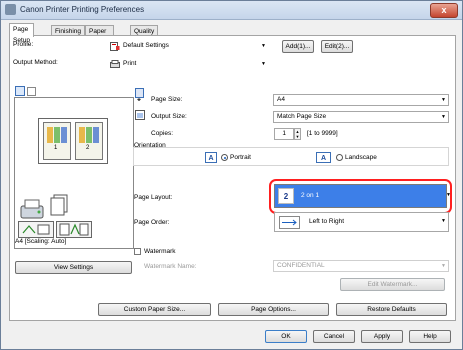 The image size is (463, 350). I want to click on title-bar: Canon Printer Printing Preferences x, so click(231, 10).